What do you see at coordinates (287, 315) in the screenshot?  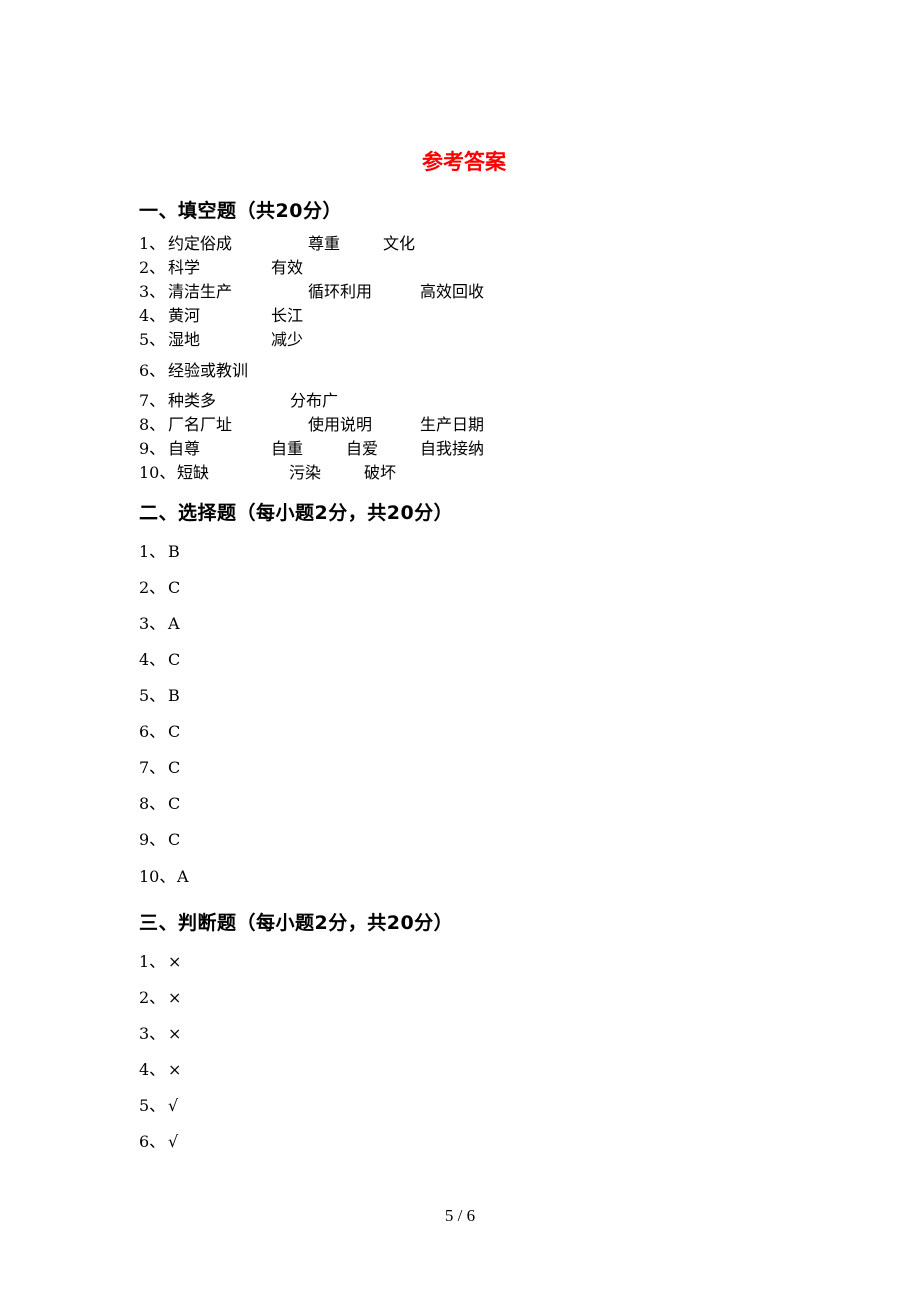 I see `answer-text: 长江` at bounding box center [287, 315].